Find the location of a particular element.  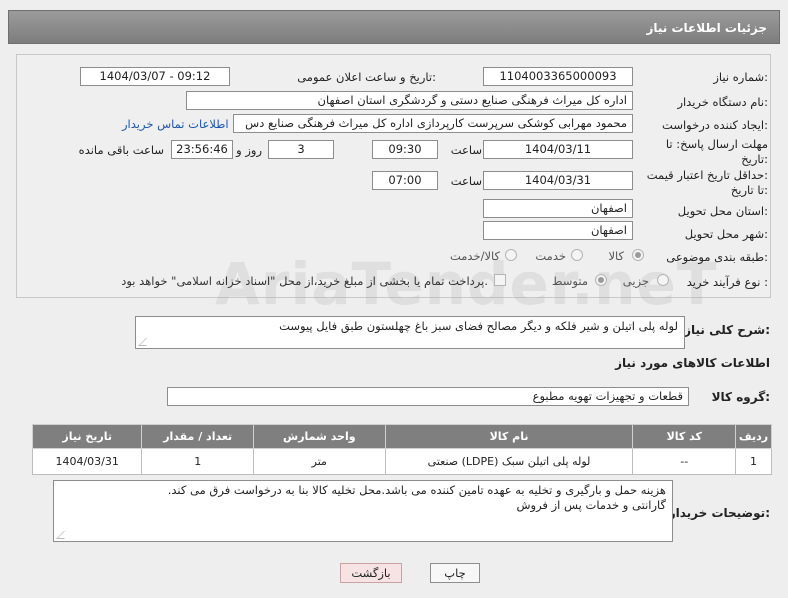

category-goods-service-label: کالا/خدمت is located at coordinates (474, 256).